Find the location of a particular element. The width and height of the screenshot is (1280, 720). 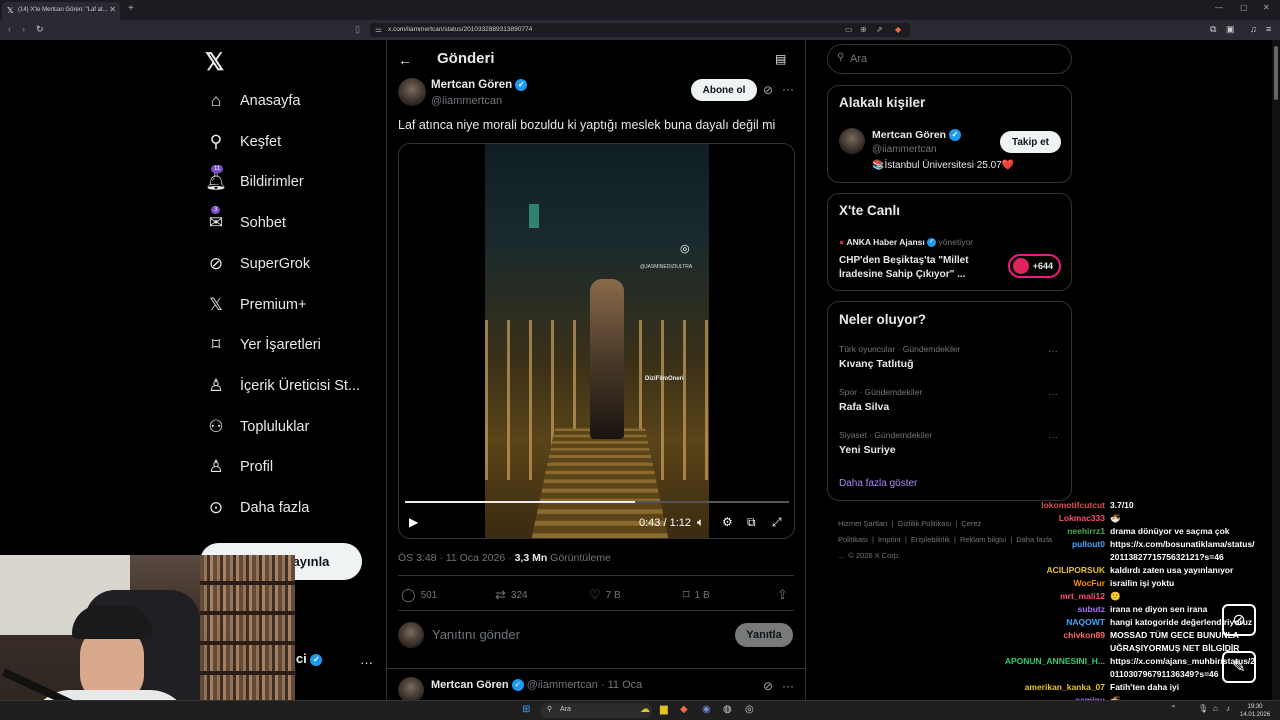

chat-username: chivkon89 is located at coordinates (1084, 635).